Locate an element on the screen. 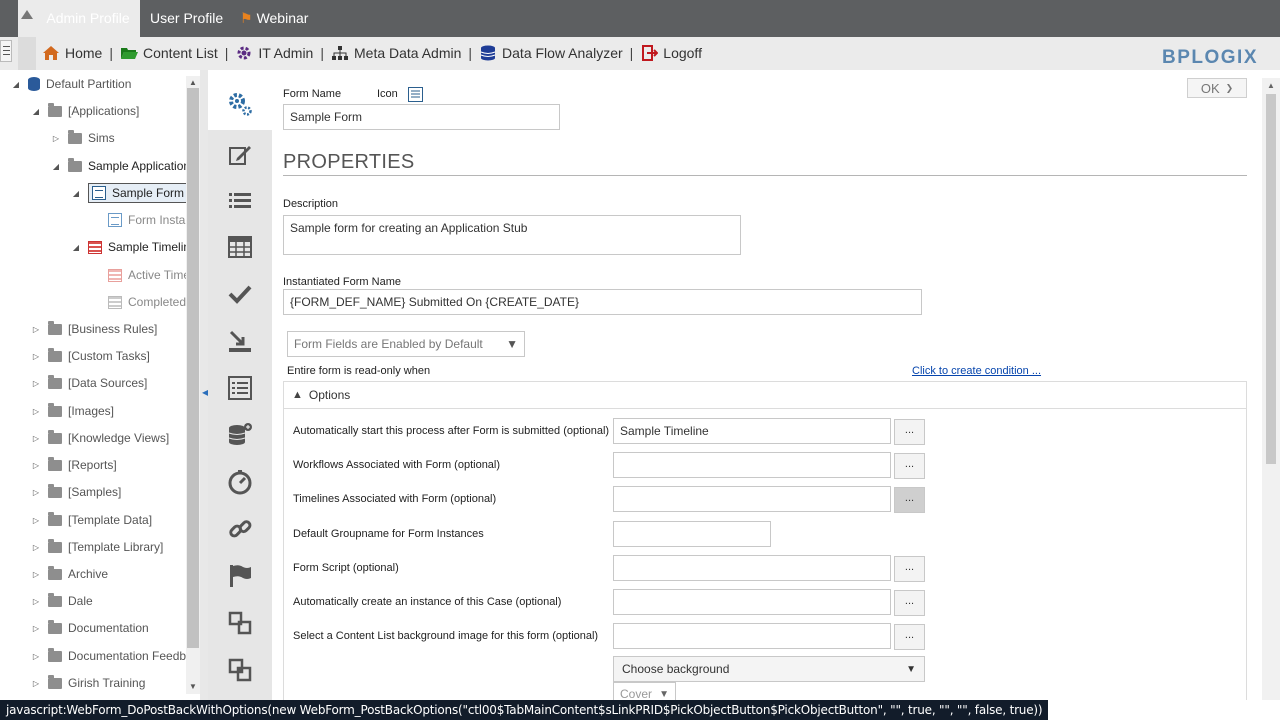 Image resolution: width=1280 pixels, height=720 pixels. form-script-input is located at coordinates (752, 568).